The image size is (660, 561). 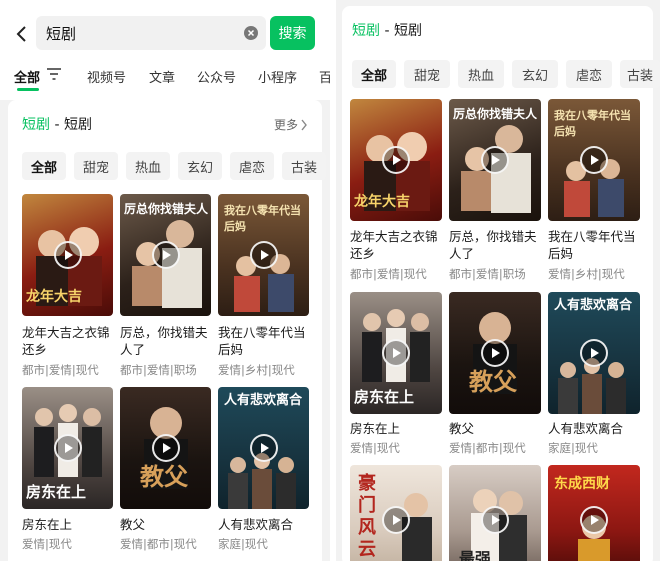 What do you see at coordinates (106, 76) in the screenshot?
I see `tab-channels: 视频号` at bounding box center [106, 76].